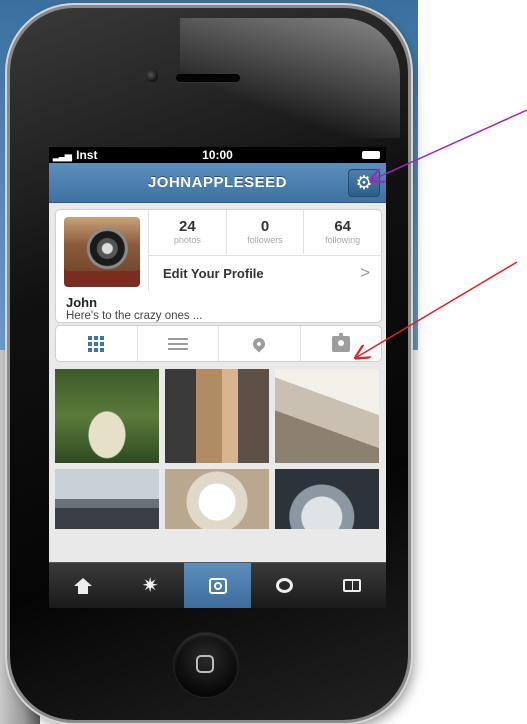  I want to click on settings-button: ⚙, so click(364, 183).